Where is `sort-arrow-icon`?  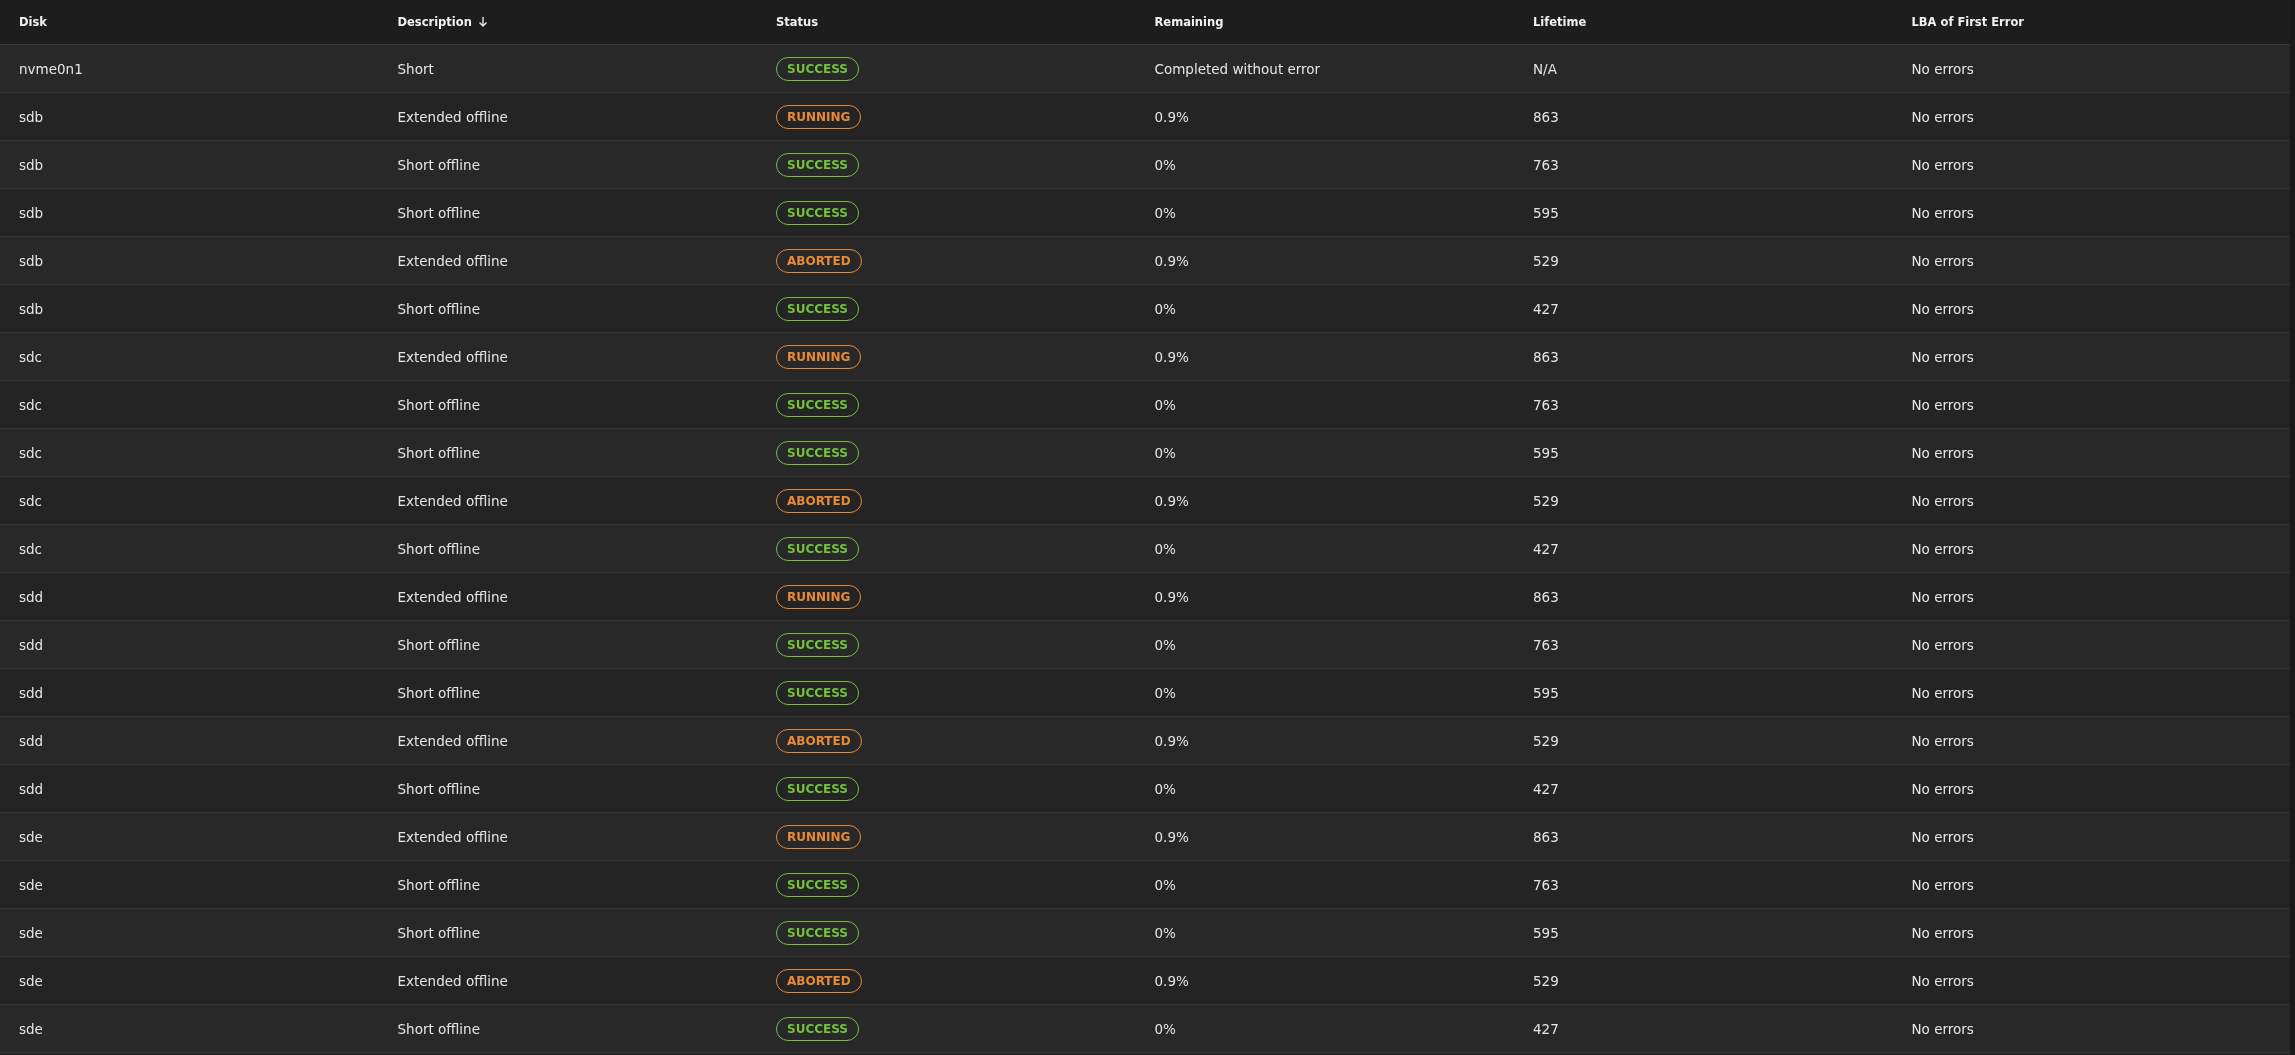
sort-arrow-icon is located at coordinates (482, 22).